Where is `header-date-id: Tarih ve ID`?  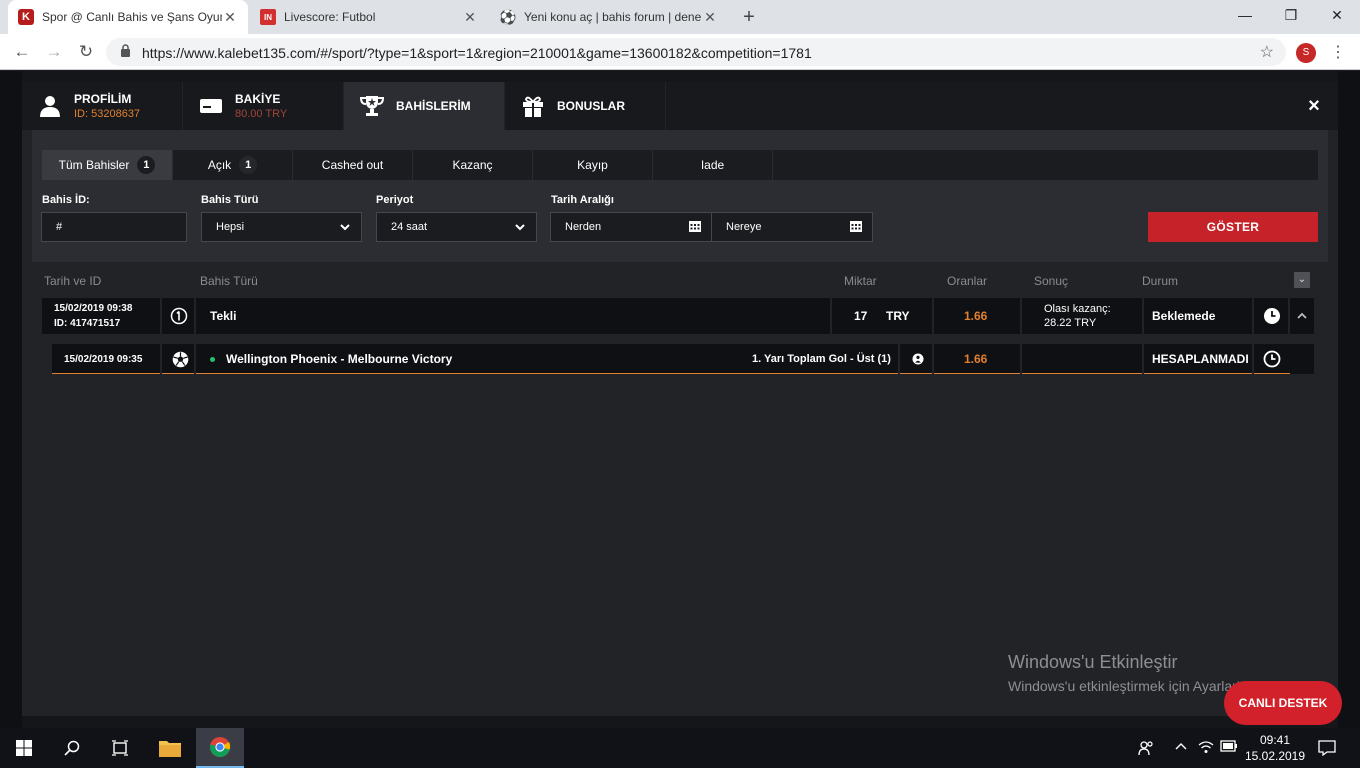
header-date-id: Tarih ve ID is located at coordinates (73, 281).